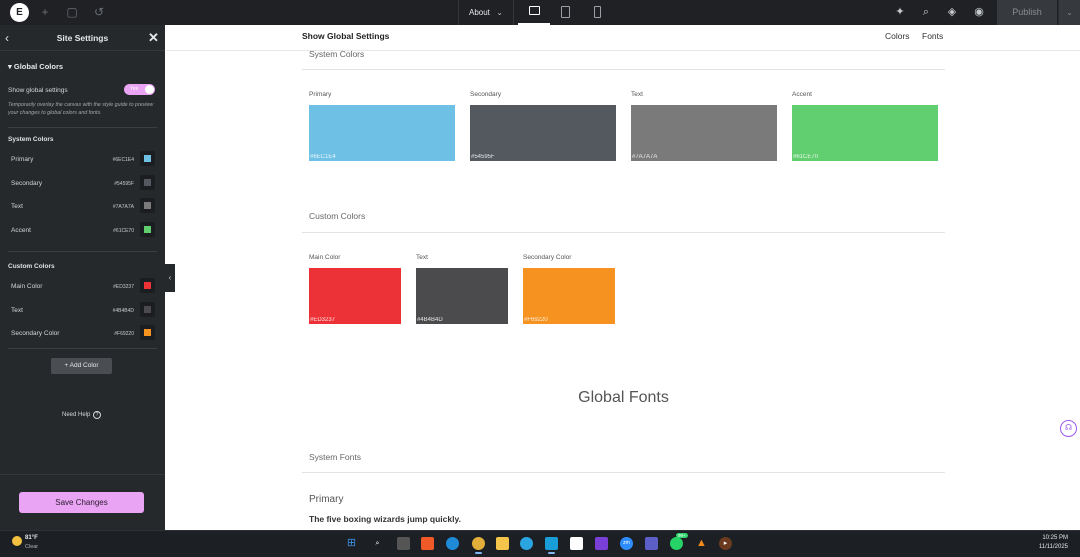  I want to click on color-hex: #F69220, so click(124, 334).